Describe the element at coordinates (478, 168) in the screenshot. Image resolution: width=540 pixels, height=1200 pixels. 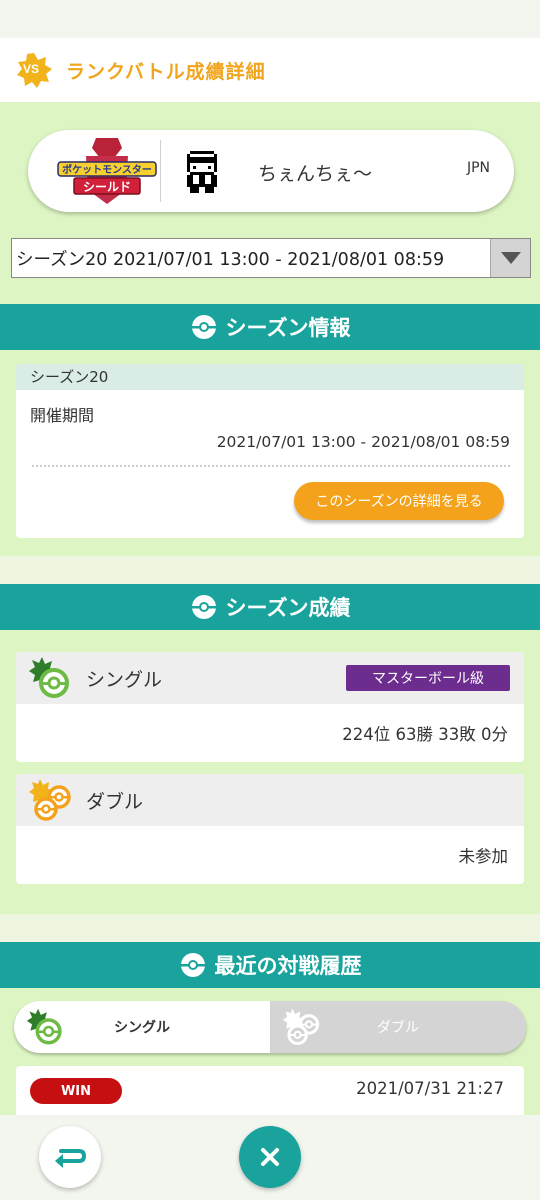
I see `trainer-region: JPN` at that location.